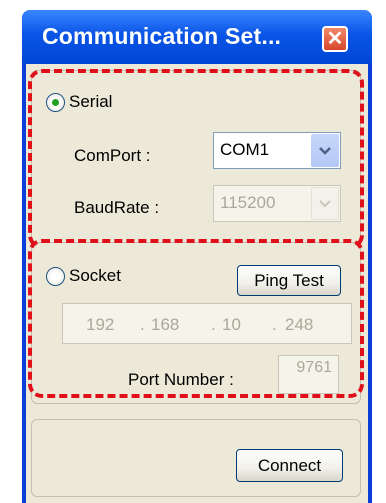 This screenshot has height=503, width=386. I want to click on close-button: ✕, so click(335, 39).